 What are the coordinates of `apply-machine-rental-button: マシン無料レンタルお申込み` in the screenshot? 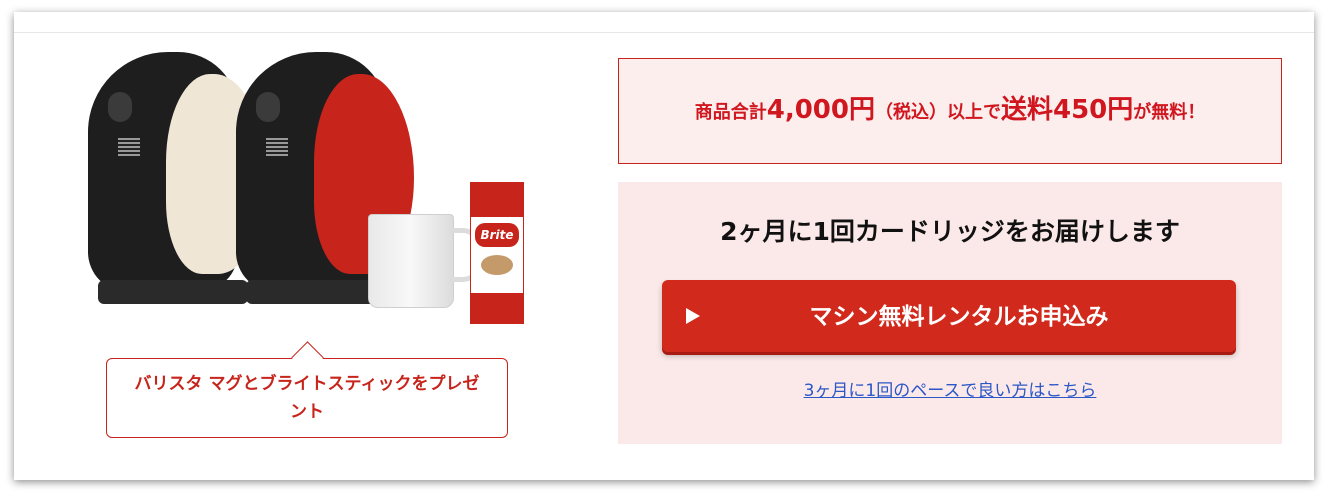 It's located at (949, 316).